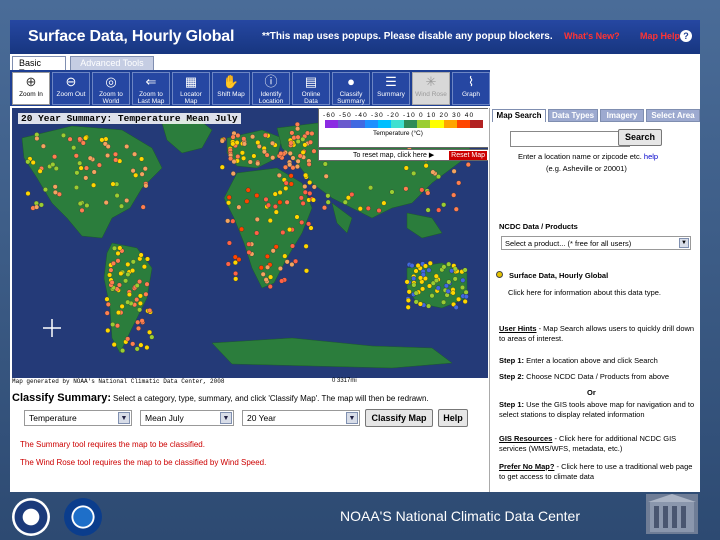  What do you see at coordinates (151, 88) in the screenshot?
I see `tool-back-arrow: ⇐ Zoom to Last Map` at bounding box center [151, 88].